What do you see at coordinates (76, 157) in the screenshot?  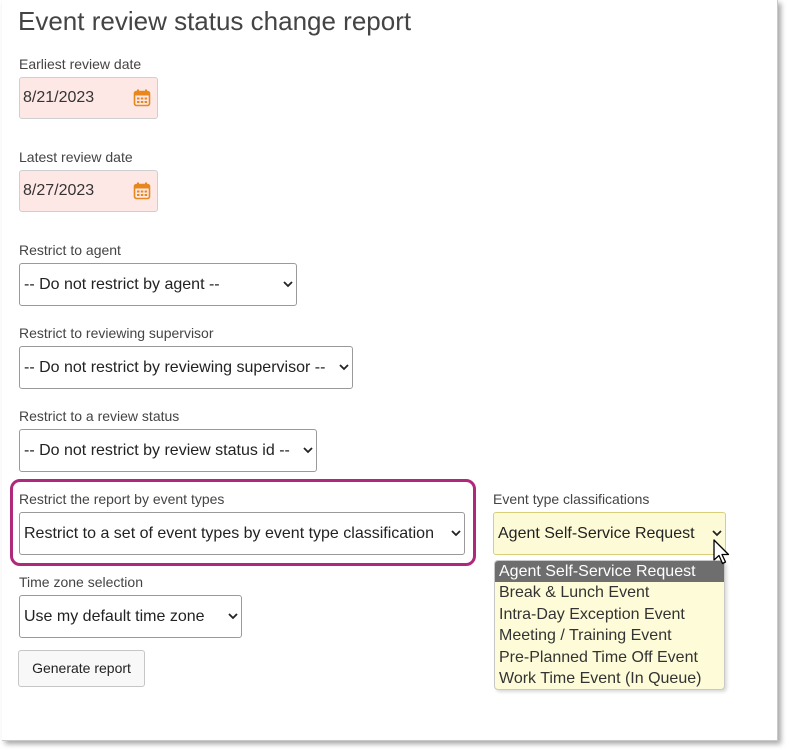 I see `latest-date-label: Latest review date` at bounding box center [76, 157].